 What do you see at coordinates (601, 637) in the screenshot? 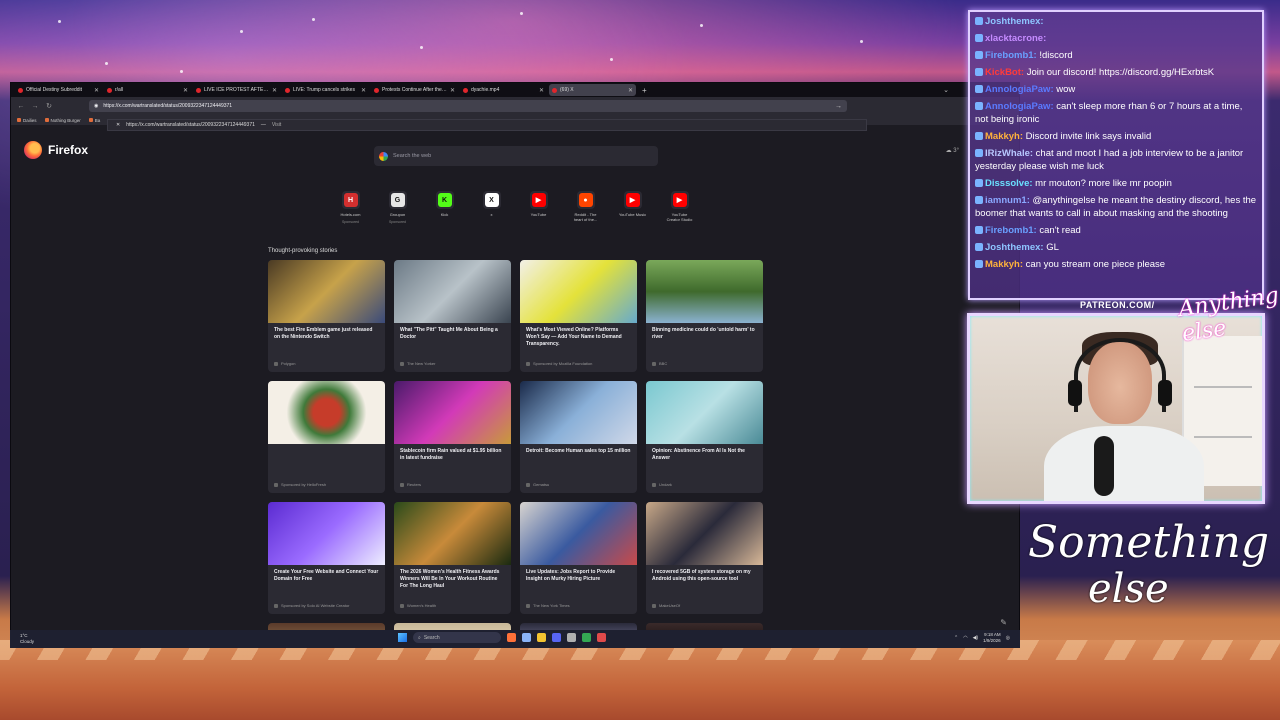
I see `obs-app-icon` at bounding box center [601, 637].